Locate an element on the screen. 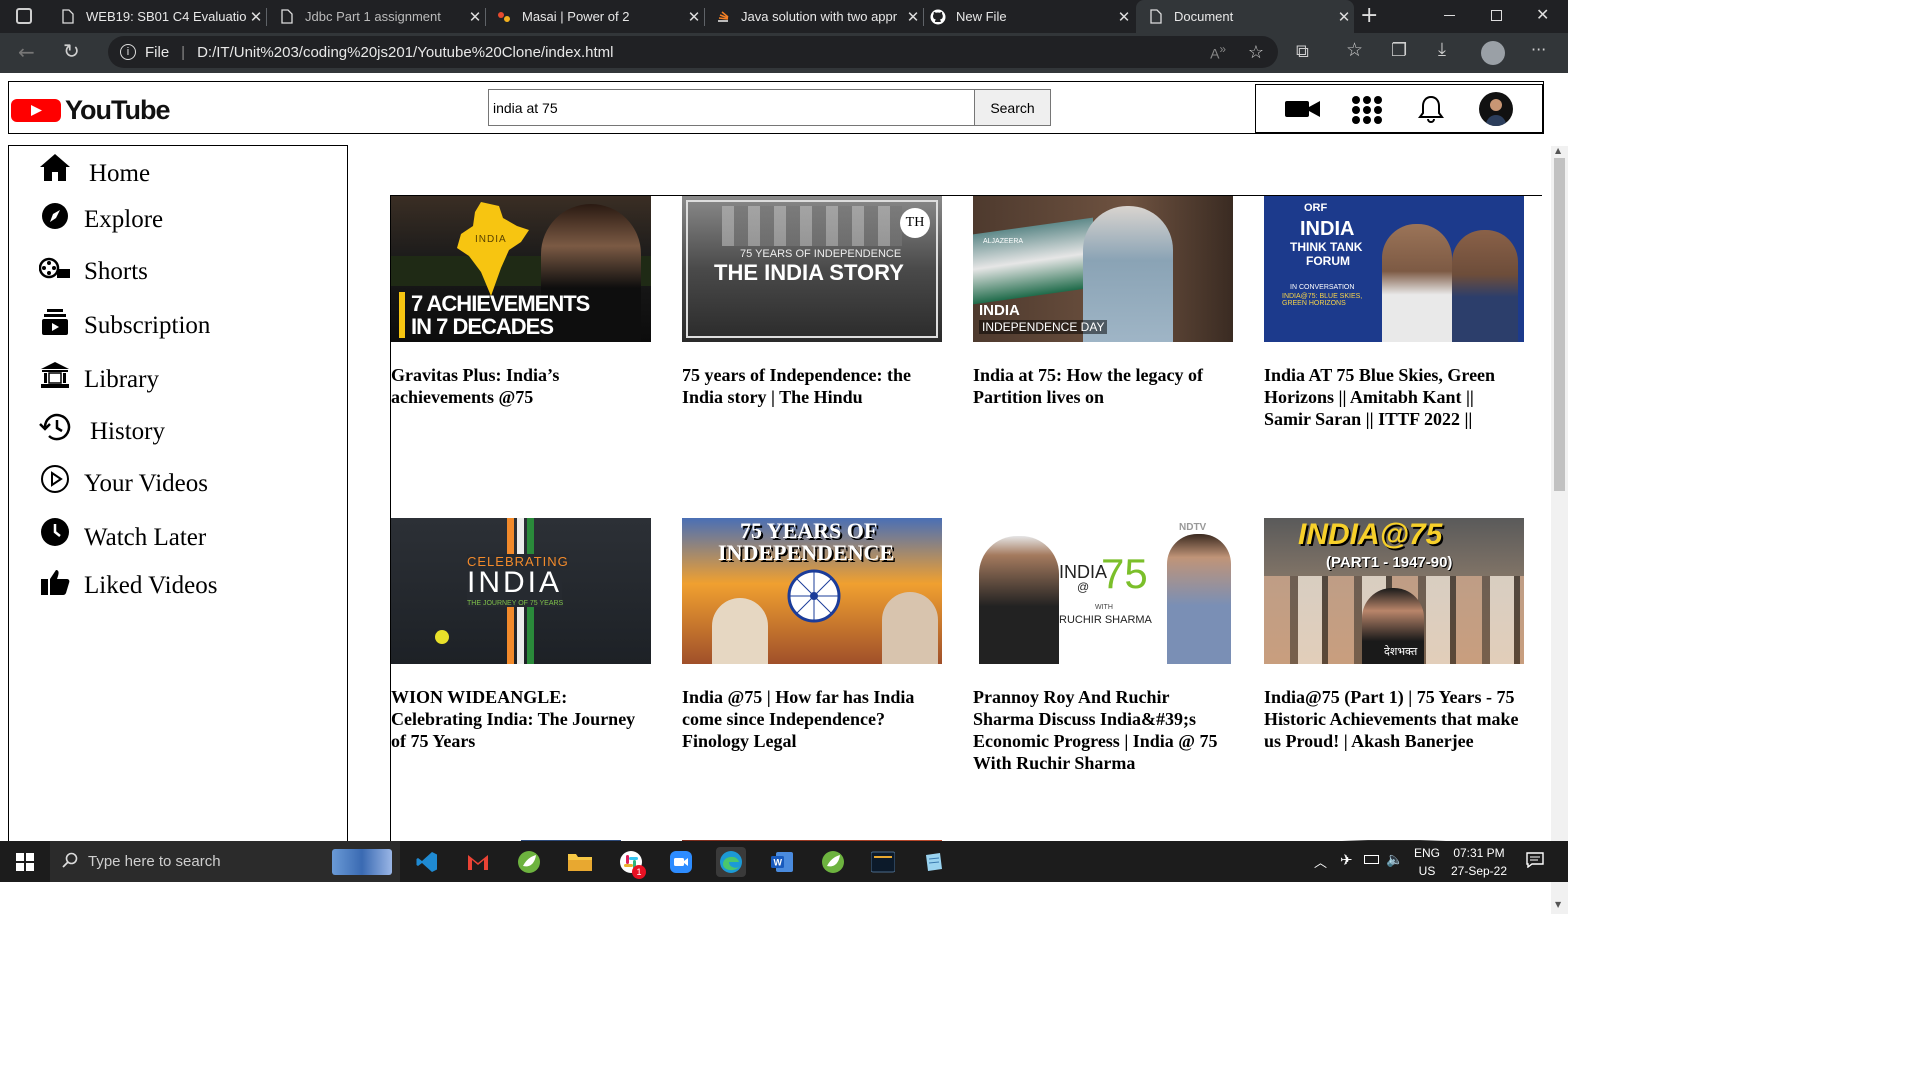 The height and width of the screenshot is (1080, 1920). sidebar-item-watch-later: Watch Later is located at coordinates (122, 532).